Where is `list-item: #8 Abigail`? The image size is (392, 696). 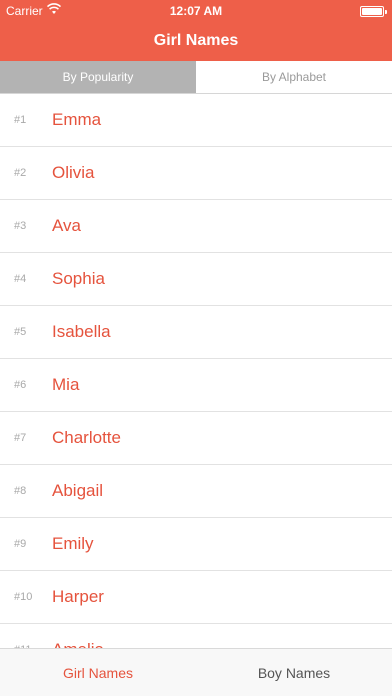
list-item: #8 Abigail is located at coordinates (196, 491).